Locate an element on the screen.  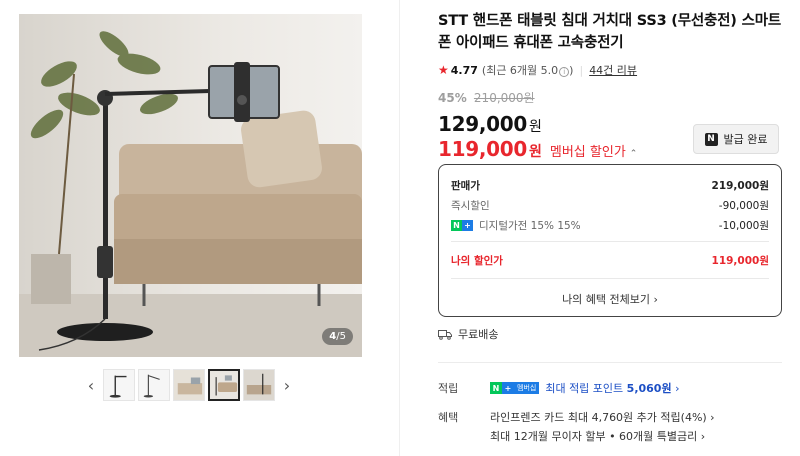
earn-points-row: 적립 N + 멤버십 최대 적립 포인트 5,060원 › is located at coordinates (559, 388).